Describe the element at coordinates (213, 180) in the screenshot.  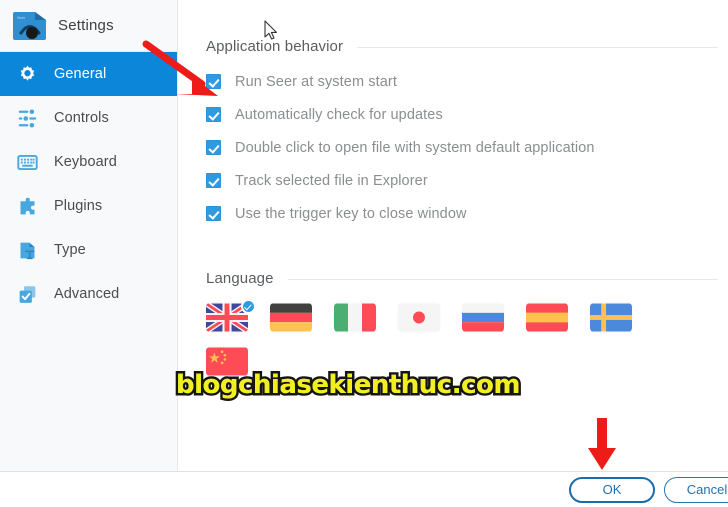
I see `checkbox-track-selected-file` at that location.